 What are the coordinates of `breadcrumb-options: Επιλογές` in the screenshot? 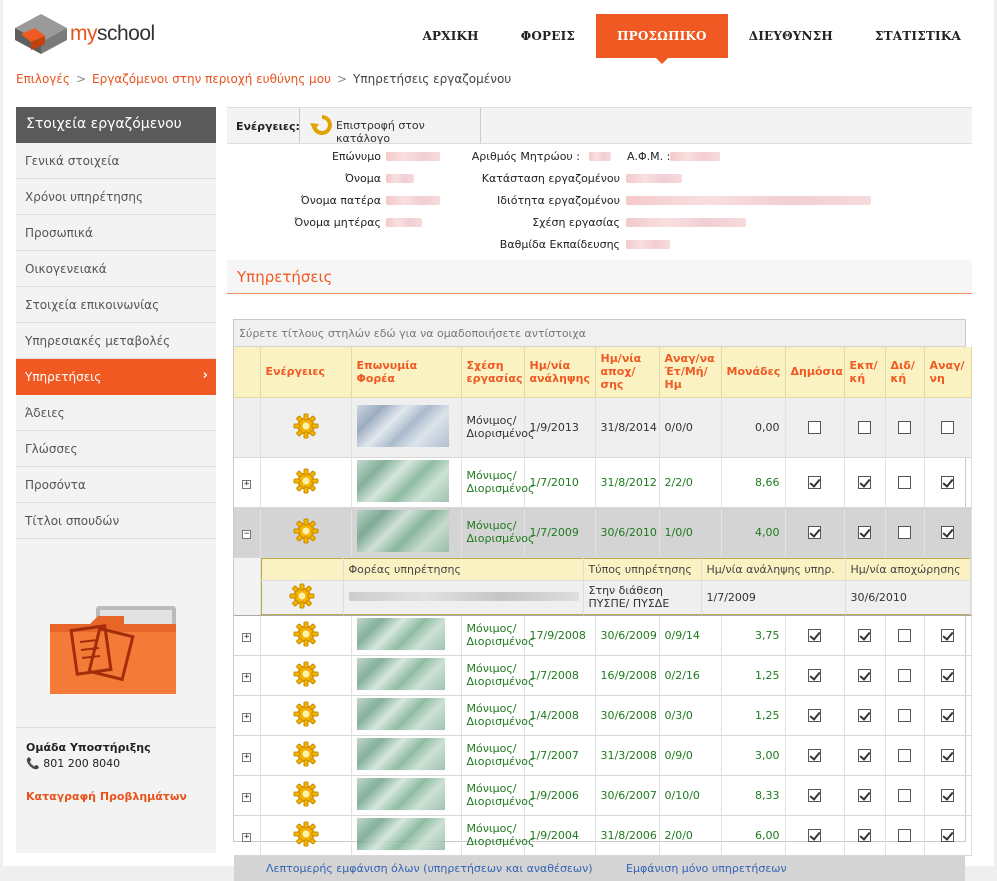 It's located at (43, 79).